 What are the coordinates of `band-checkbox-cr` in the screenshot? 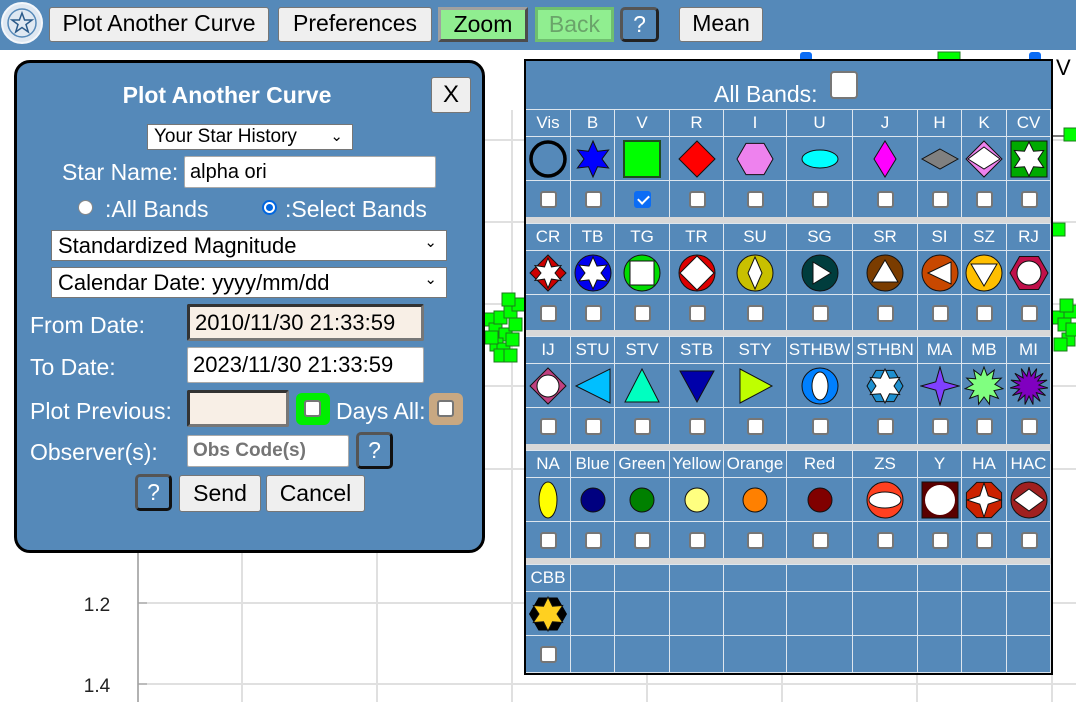 It's located at (548, 313).